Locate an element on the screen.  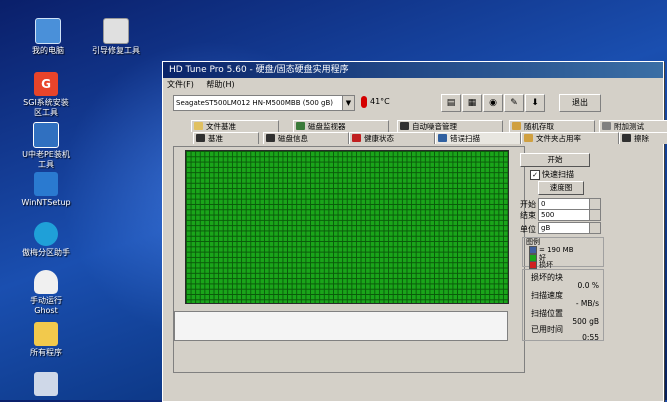
copy-screenshot-button: ▦ is located at coordinates (472, 103).